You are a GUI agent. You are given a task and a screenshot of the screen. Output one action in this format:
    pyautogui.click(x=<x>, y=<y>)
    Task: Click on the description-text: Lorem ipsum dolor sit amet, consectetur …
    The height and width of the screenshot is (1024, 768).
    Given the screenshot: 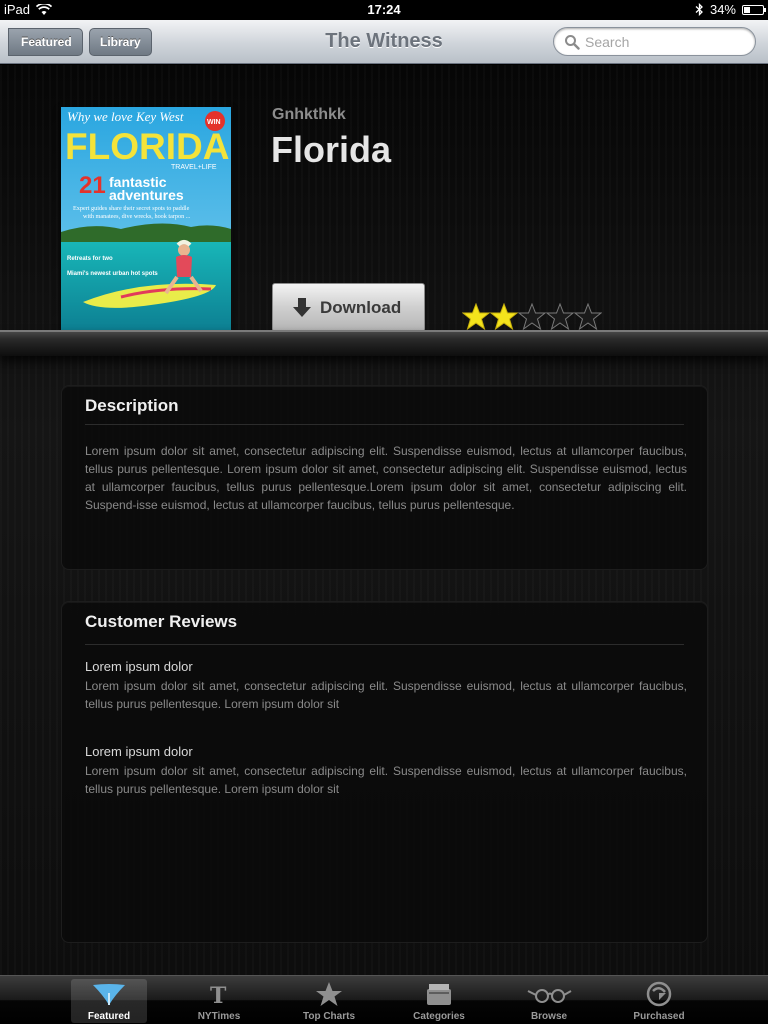 What is the action you would take?
    pyautogui.click(x=386, y=478)
    